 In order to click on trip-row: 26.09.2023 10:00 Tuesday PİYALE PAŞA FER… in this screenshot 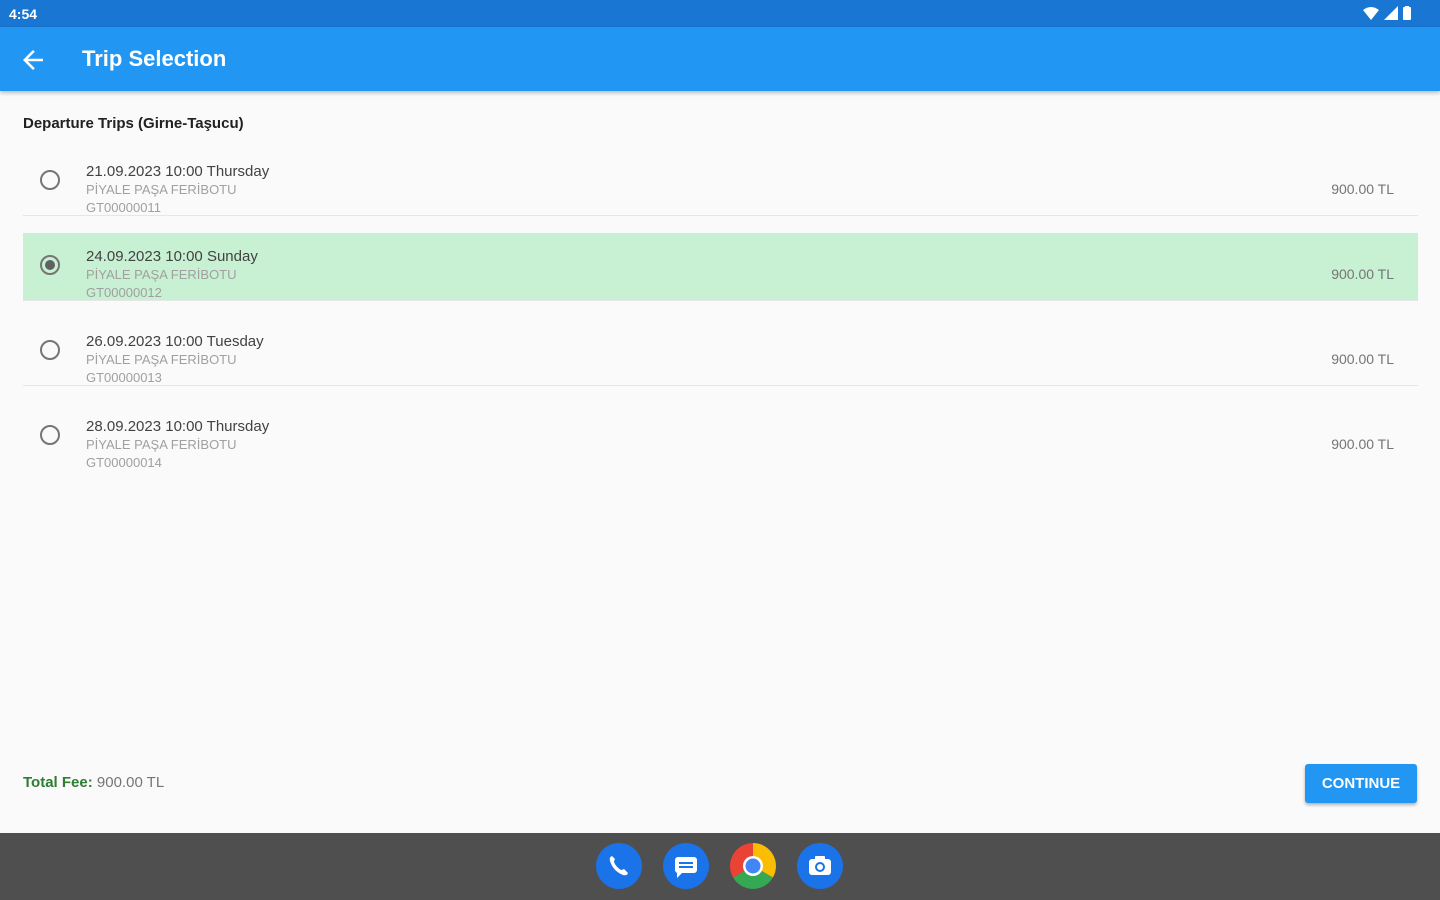, I will do `click(720, 352)`.